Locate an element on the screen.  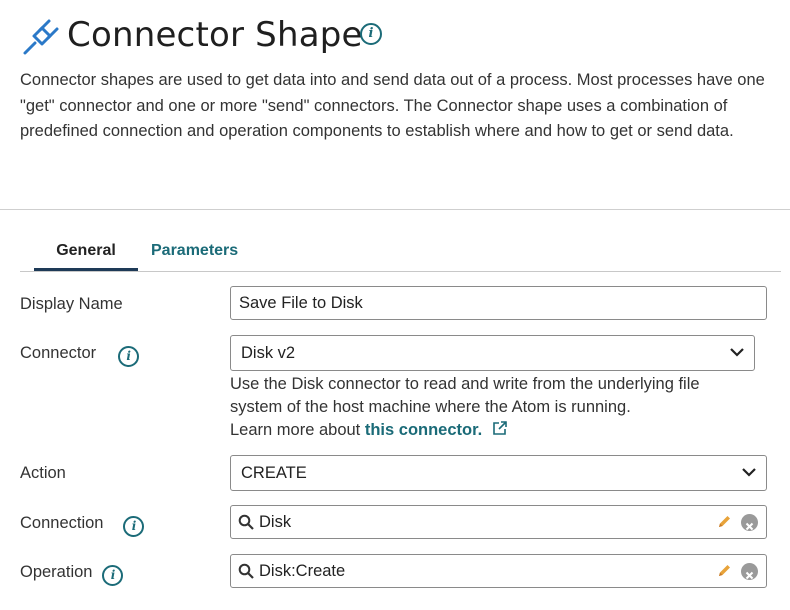
operation-info-icon: i is located at coordinates (113, 575).